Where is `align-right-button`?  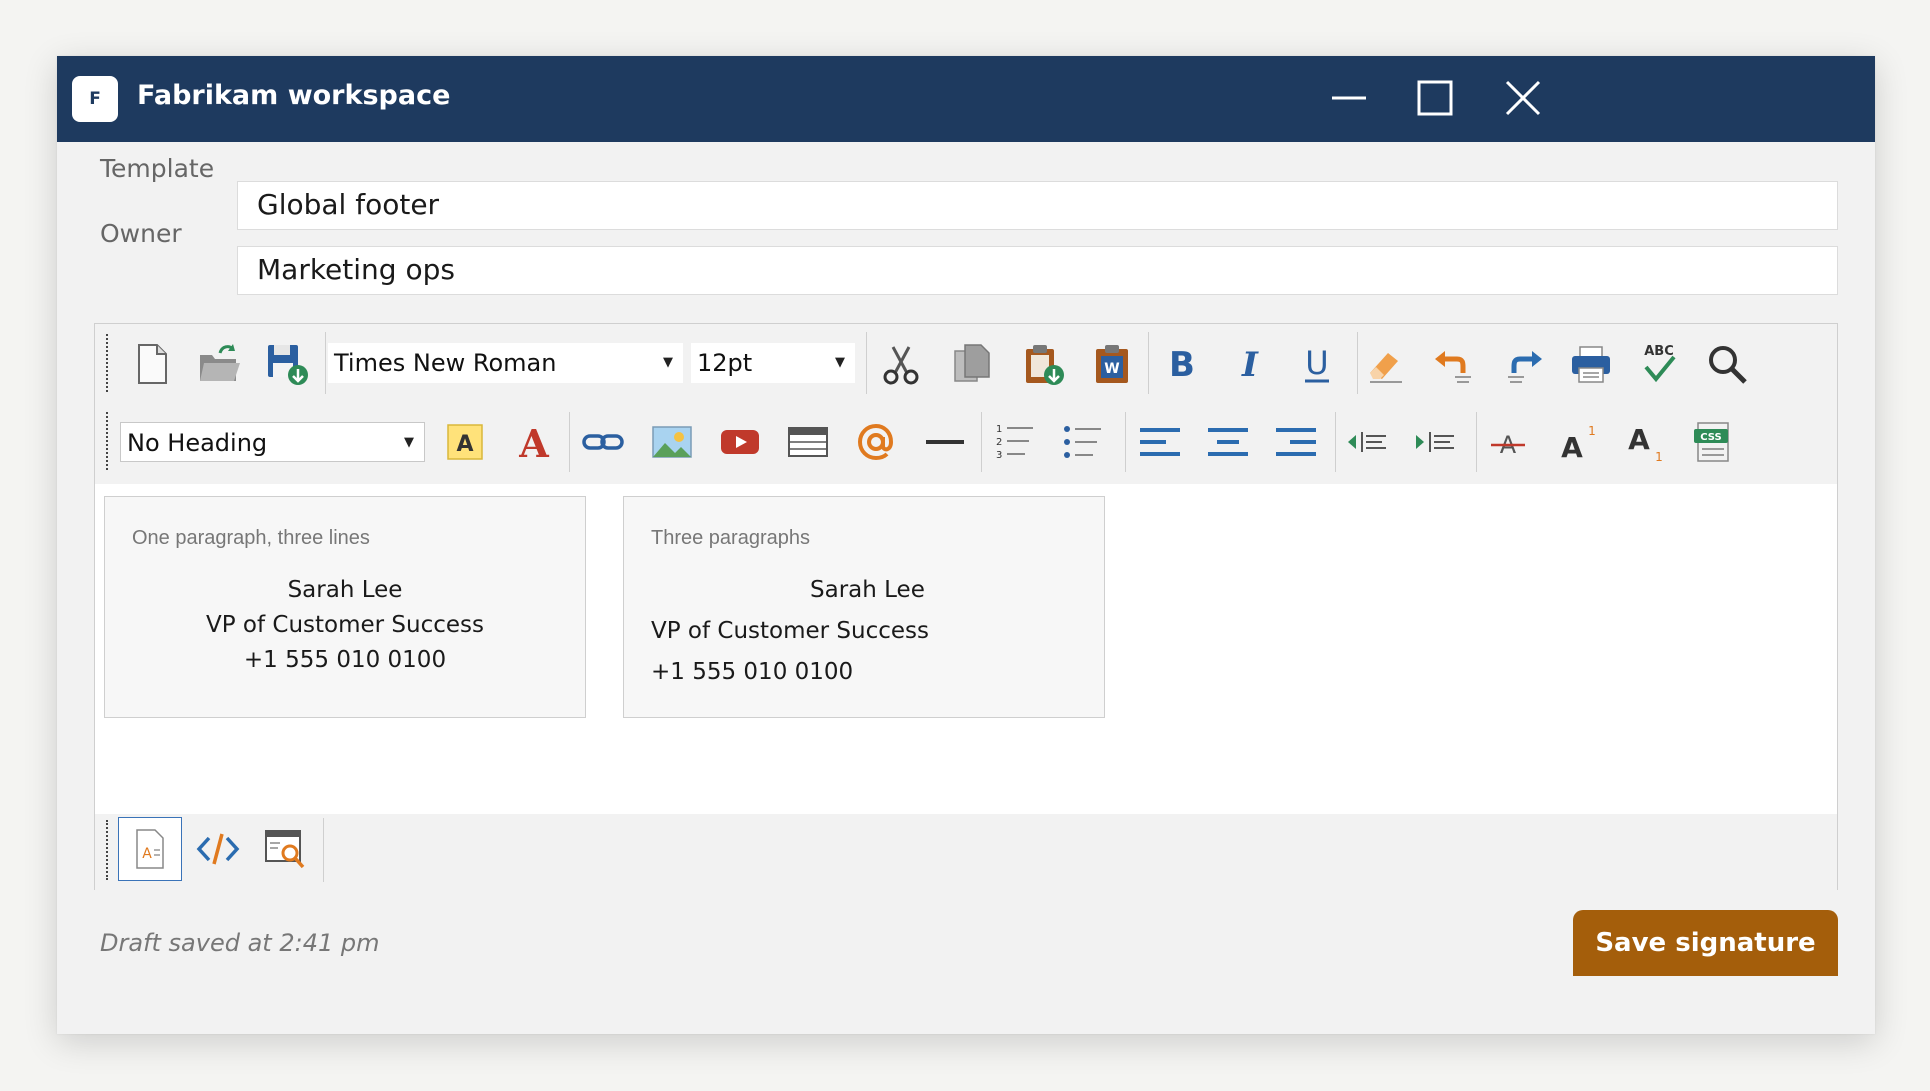 align-right-button is located at coordinates (1296, 442).